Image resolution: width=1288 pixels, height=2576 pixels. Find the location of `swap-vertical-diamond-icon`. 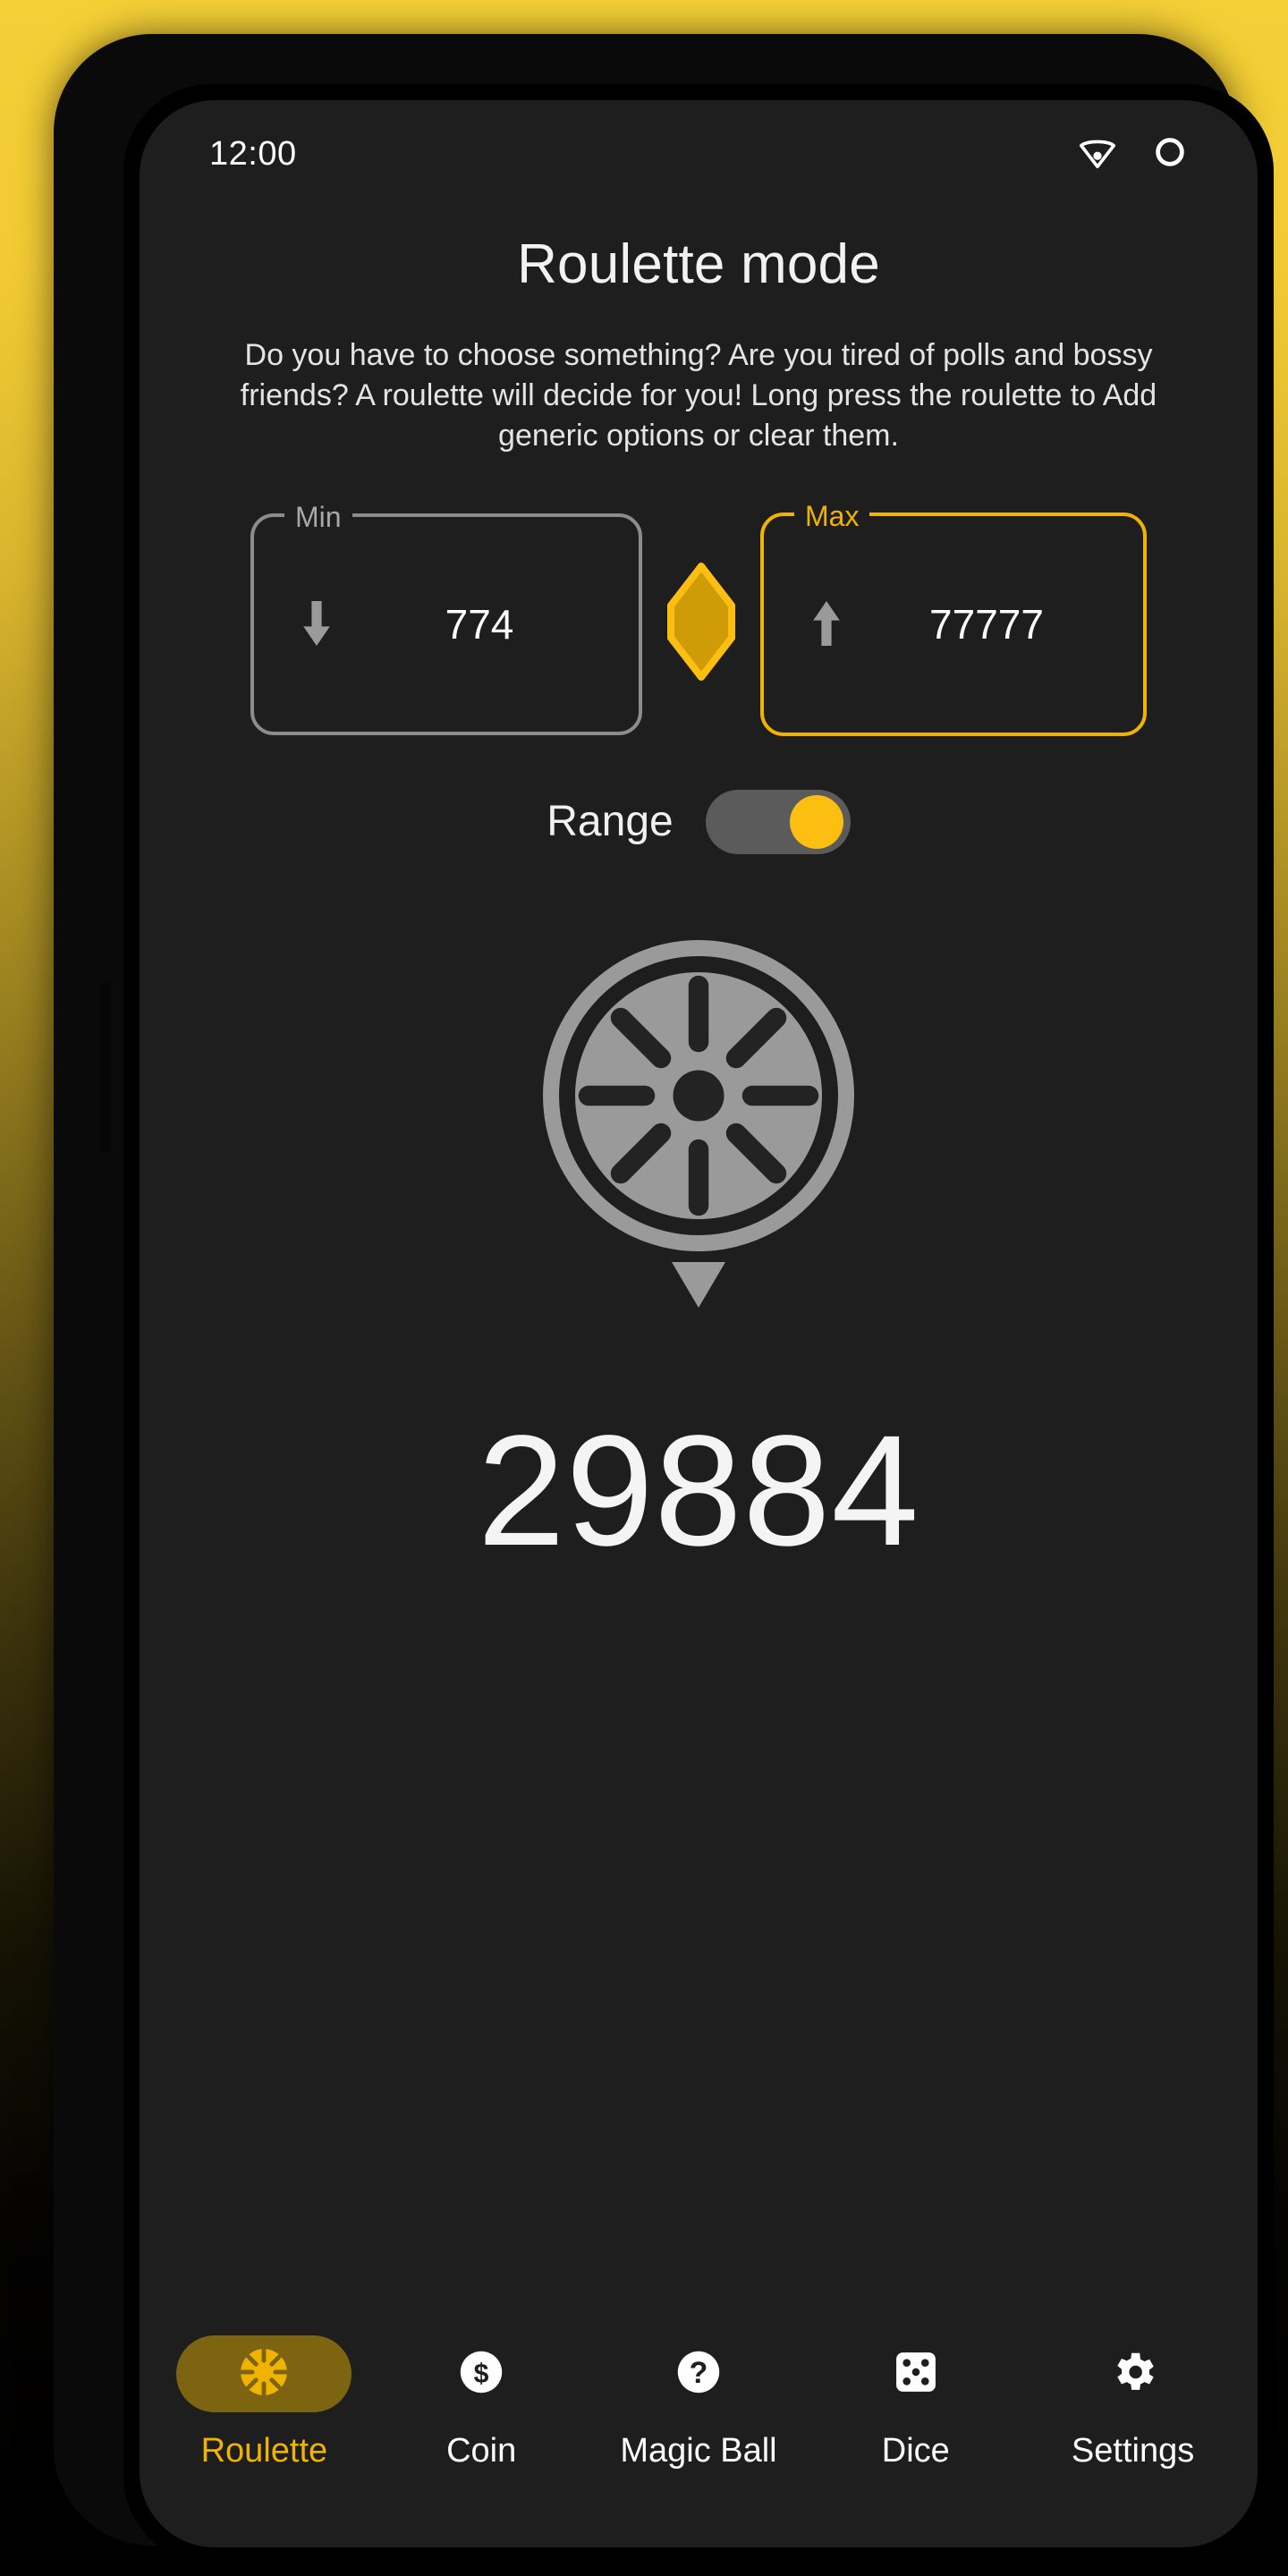

swap-vertical-diamond-icon is located at coordinates (701, 624).